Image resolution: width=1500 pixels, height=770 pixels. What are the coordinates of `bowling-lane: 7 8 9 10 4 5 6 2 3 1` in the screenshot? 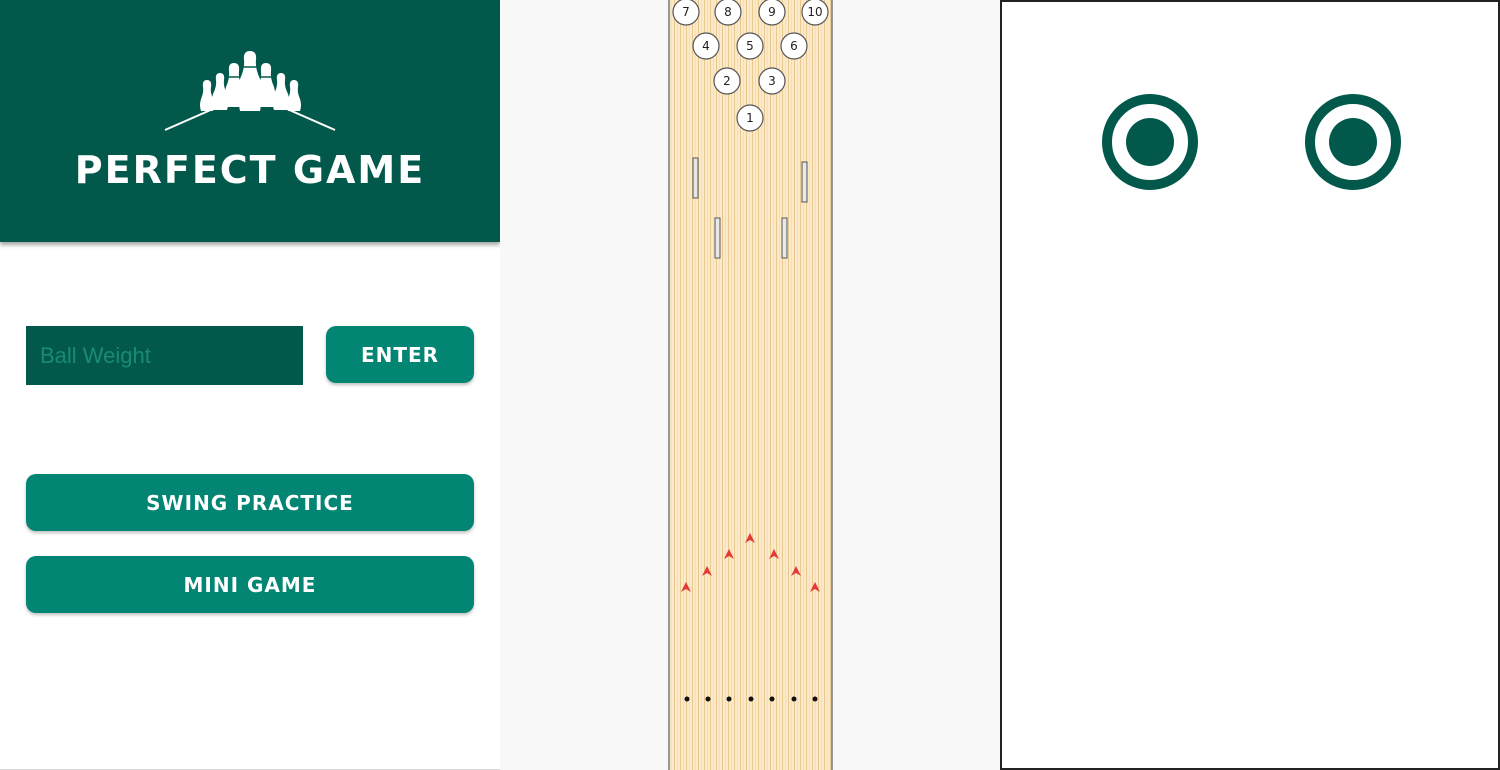 It's located at (750, 385).